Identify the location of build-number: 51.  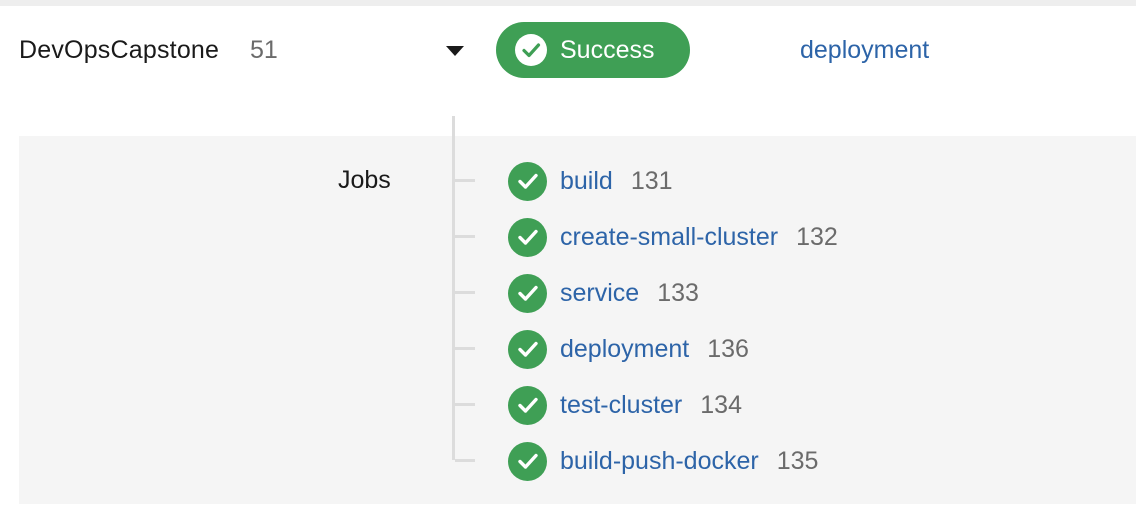
(264, 50).